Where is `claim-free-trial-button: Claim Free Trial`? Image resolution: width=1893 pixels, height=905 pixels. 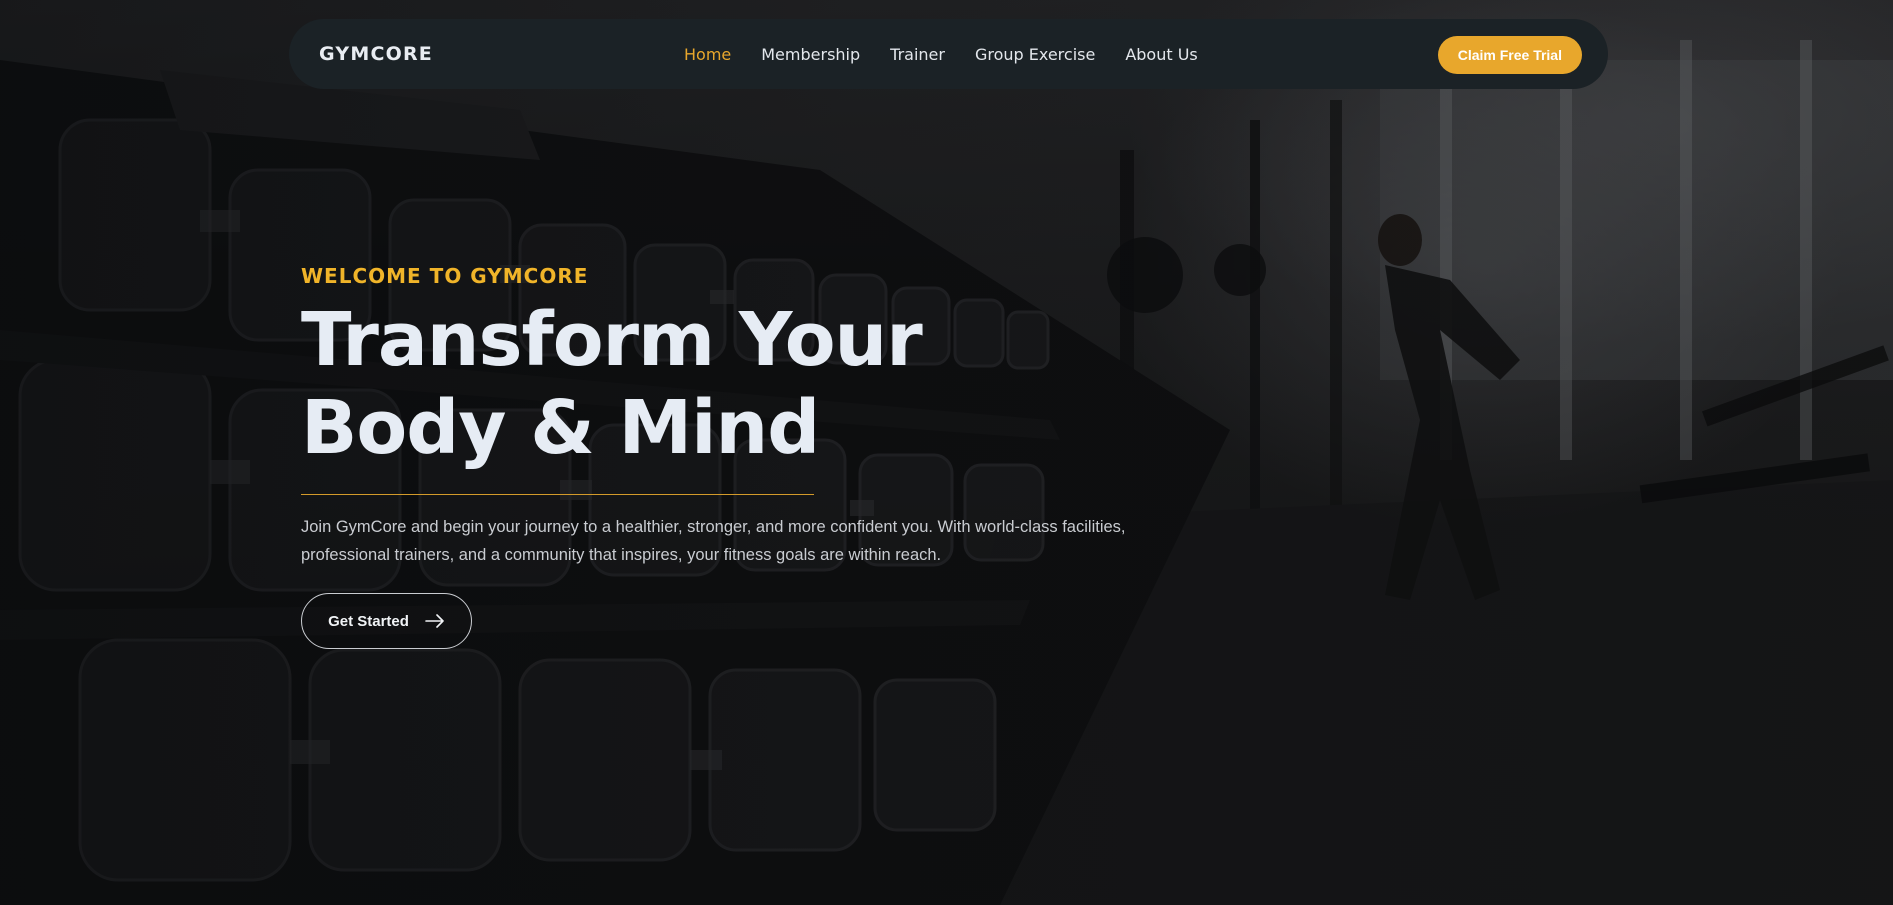
claim-free-trial-button: Claim Free Trial is located at coordinates (1509, 55).